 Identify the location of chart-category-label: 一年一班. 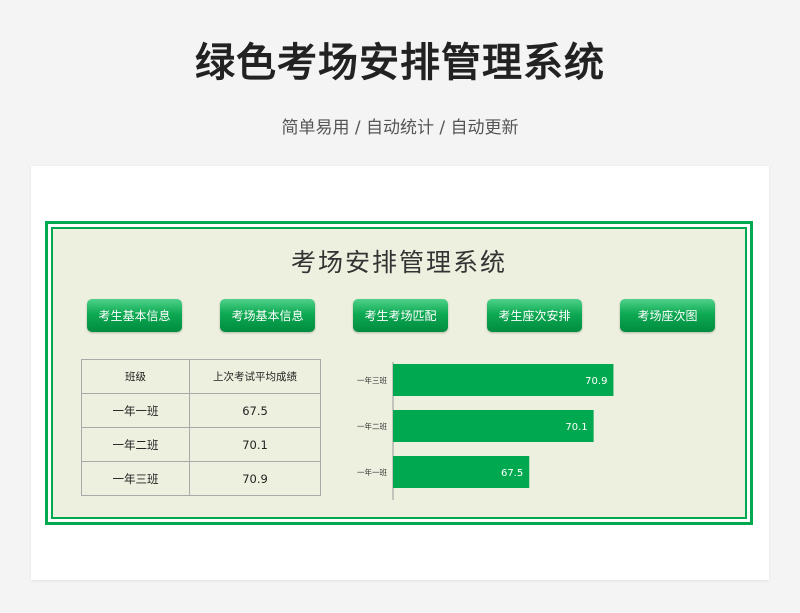
(372, 472).